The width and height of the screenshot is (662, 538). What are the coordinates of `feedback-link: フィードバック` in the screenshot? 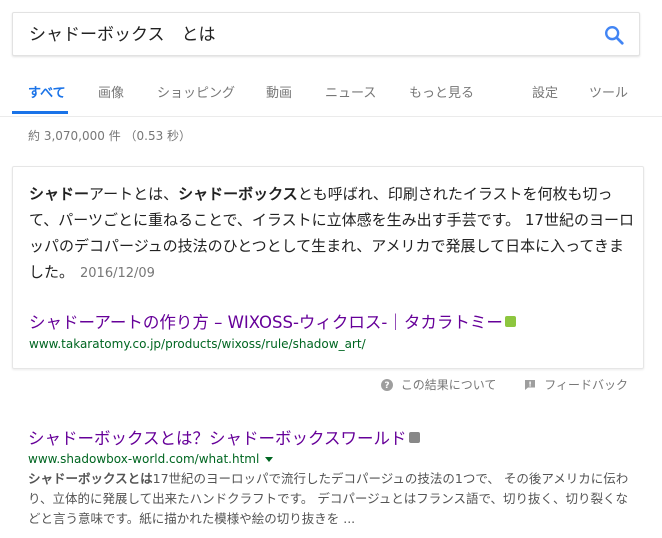 It's located at (576, 384).